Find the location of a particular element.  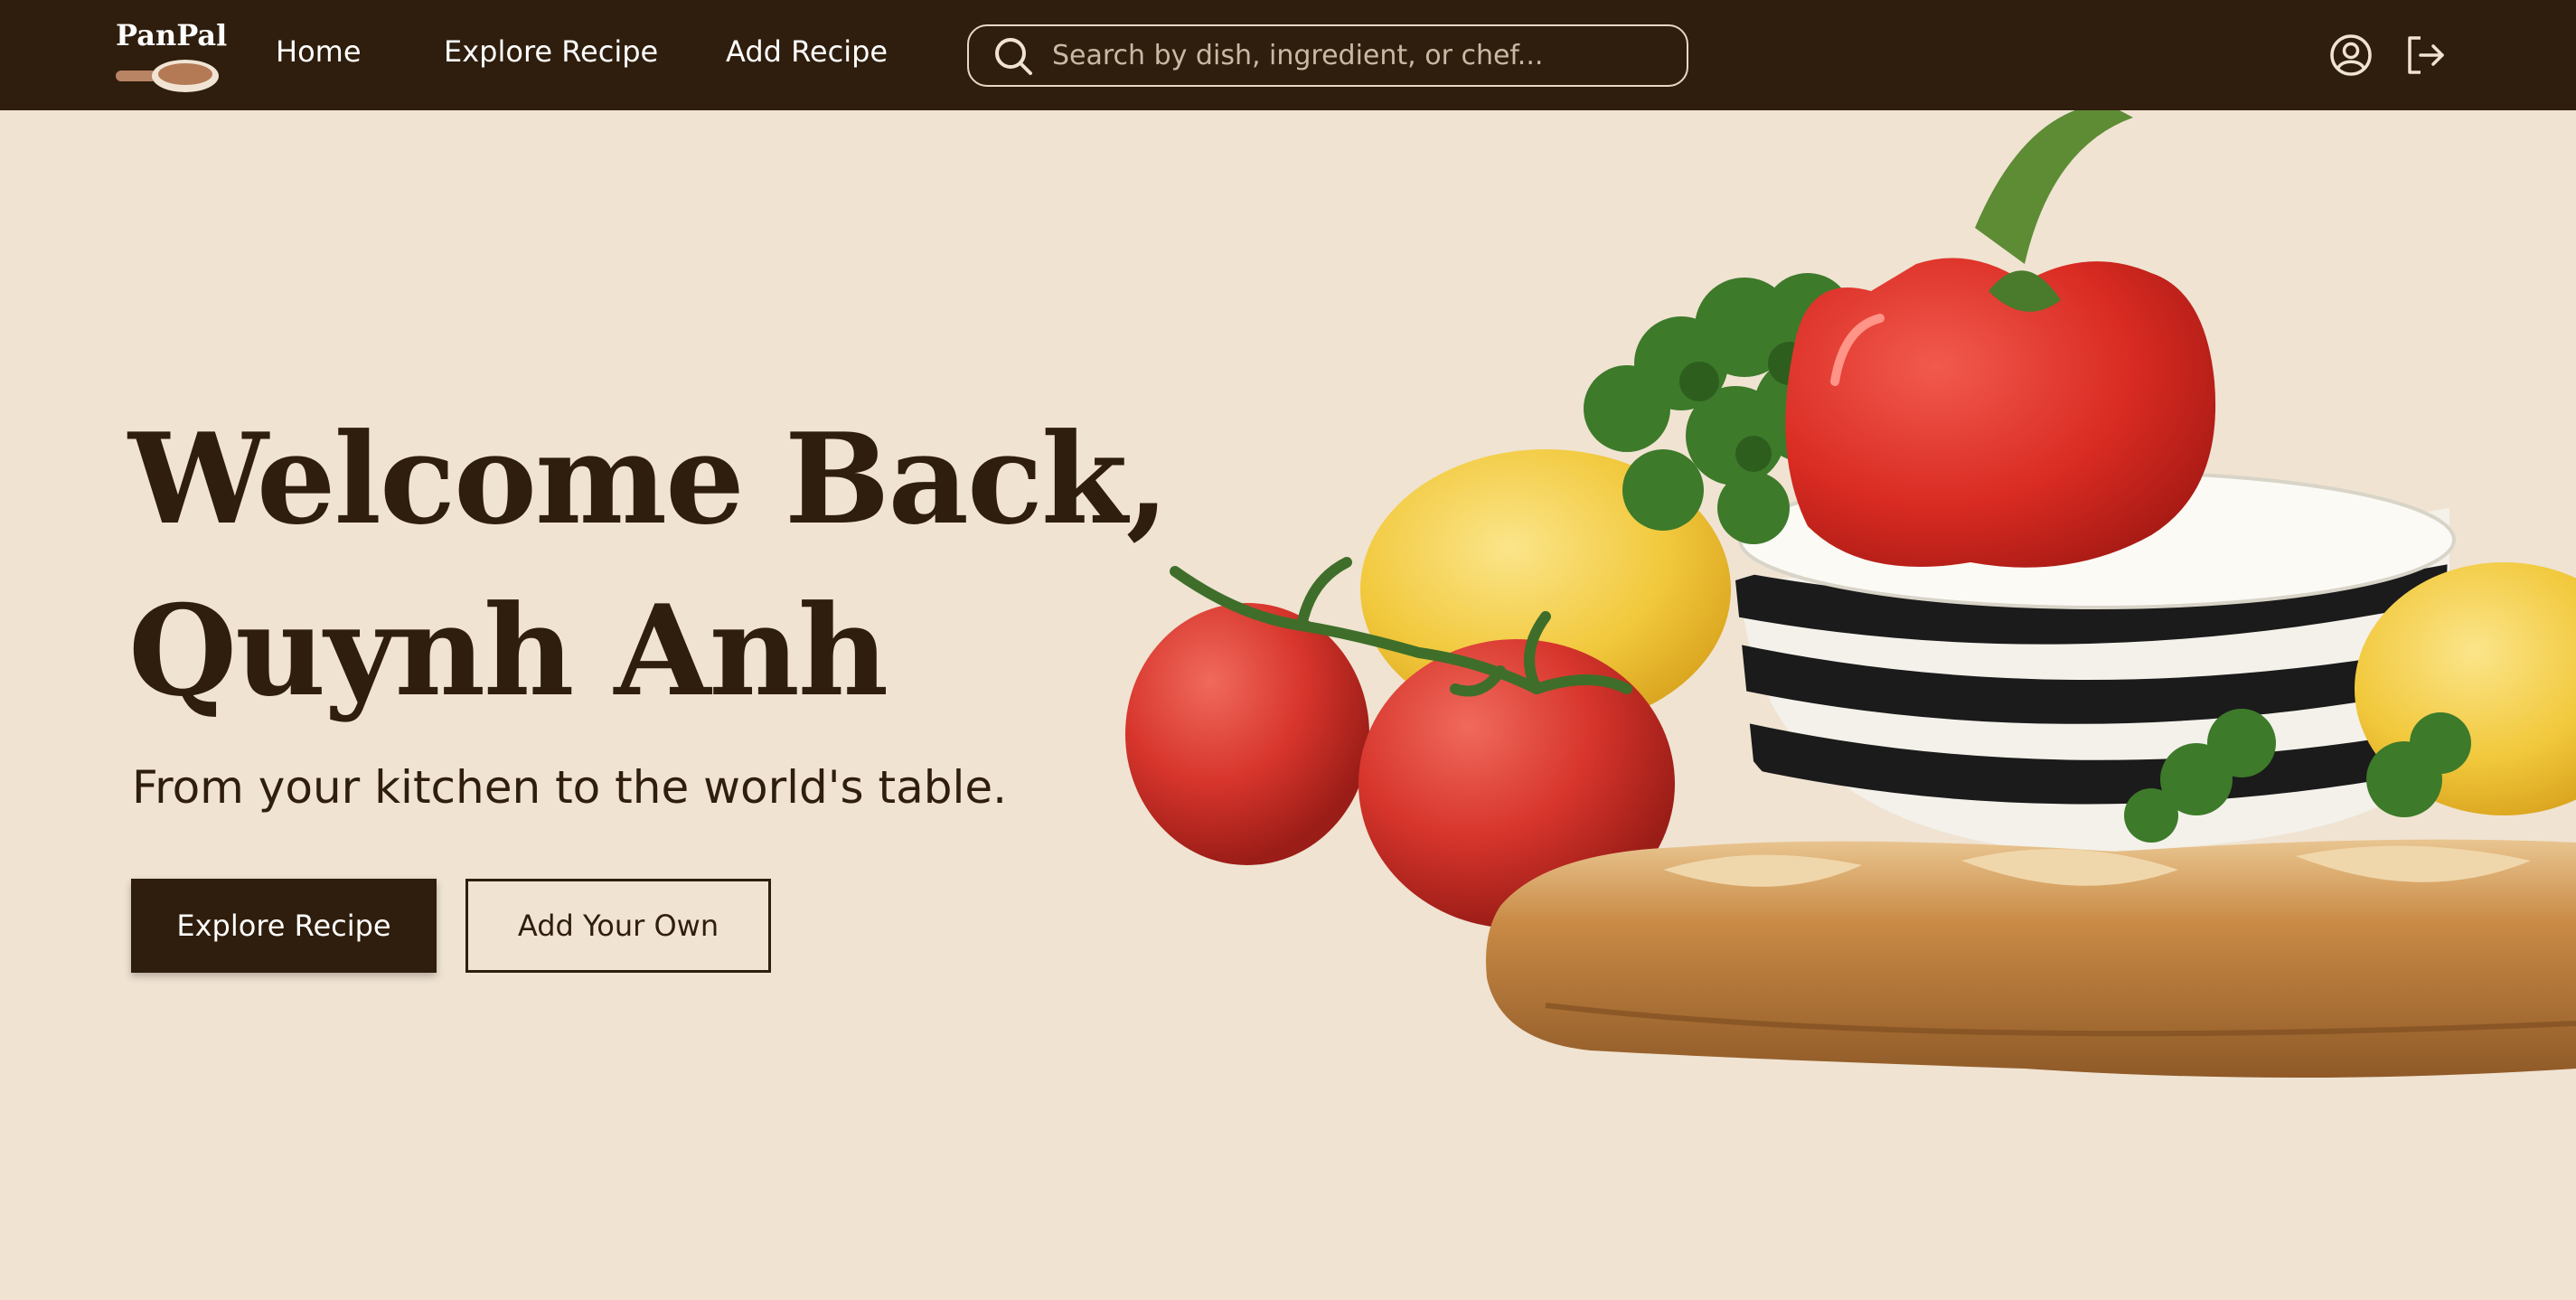

search-input is located at coordinates (1359, 55).